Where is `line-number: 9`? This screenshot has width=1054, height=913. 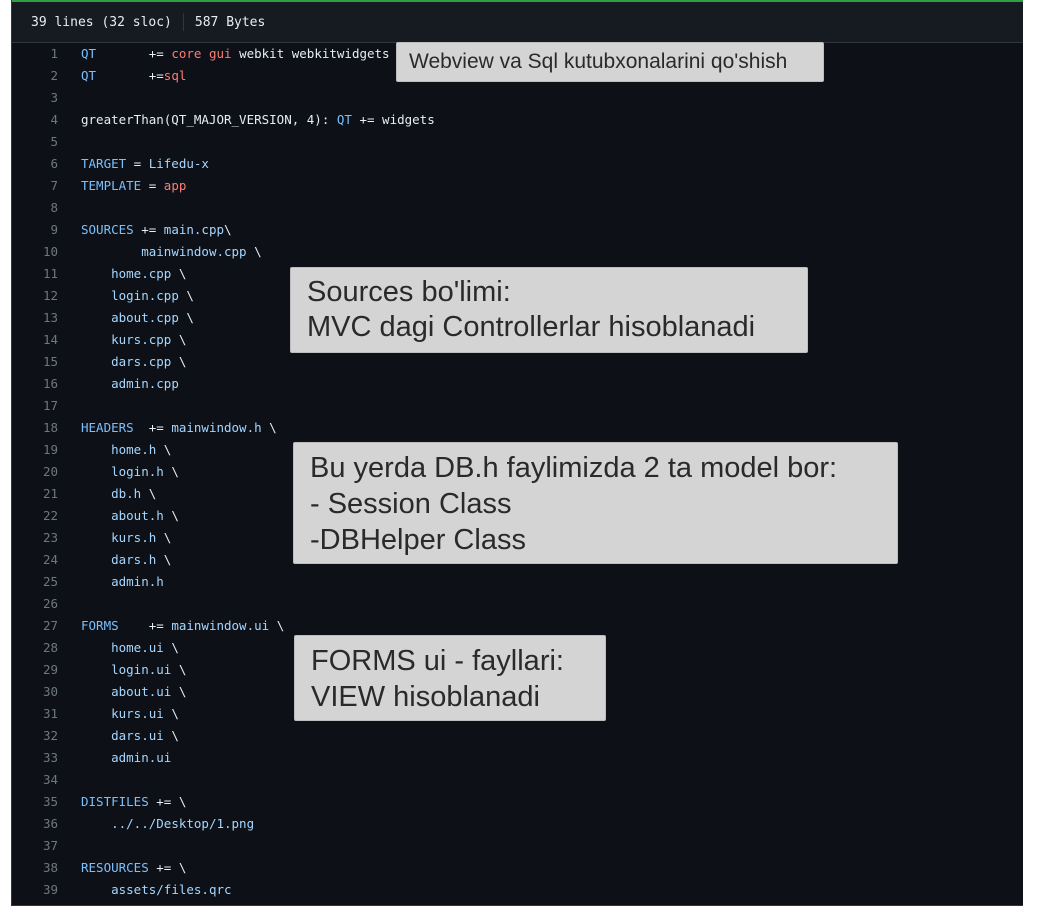 line-number: 9 is located at coordinates (35, 230).